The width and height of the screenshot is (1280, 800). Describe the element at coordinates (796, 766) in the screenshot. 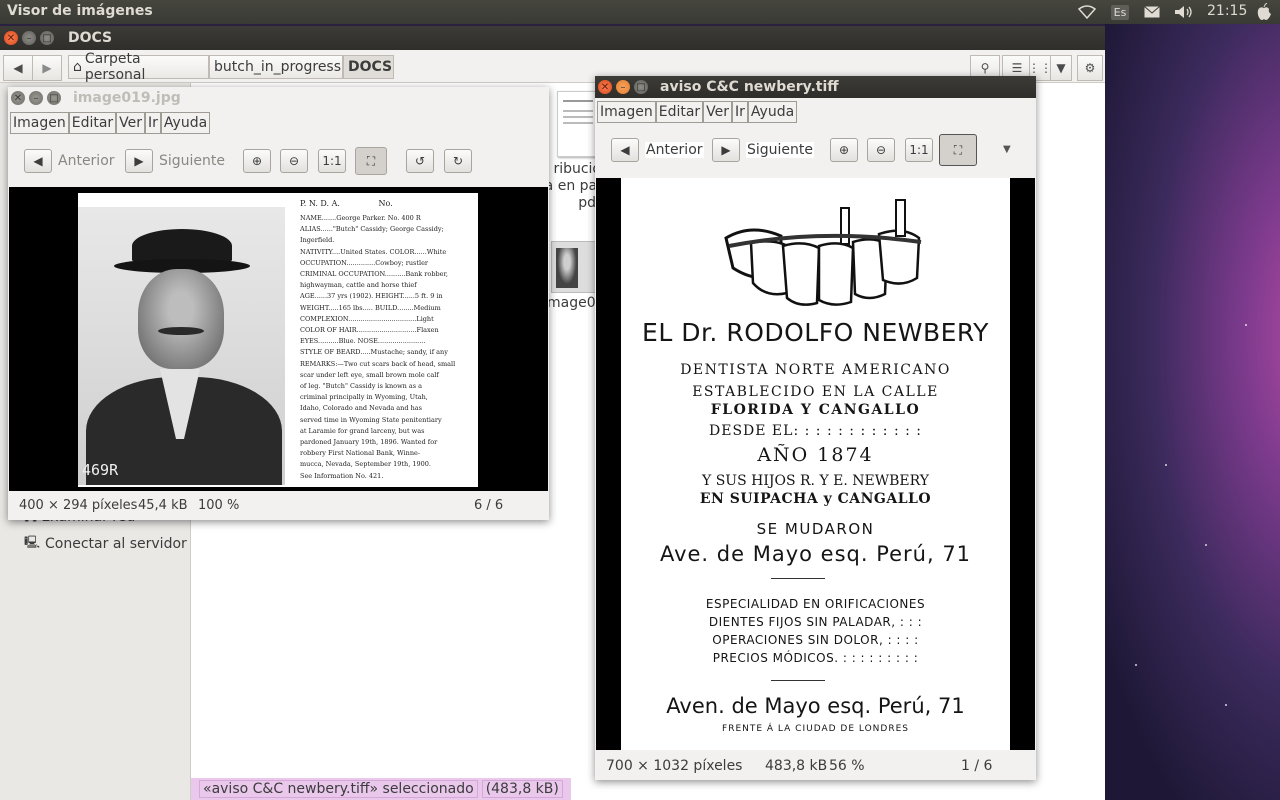

I see `file-size: 483,8 kB` at that location.